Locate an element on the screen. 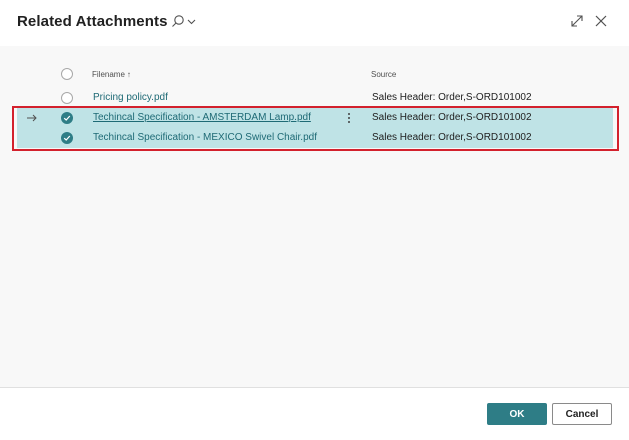 This screenshot has width=629, height=440. ok-button: OK is located at coordinates (517, 414).